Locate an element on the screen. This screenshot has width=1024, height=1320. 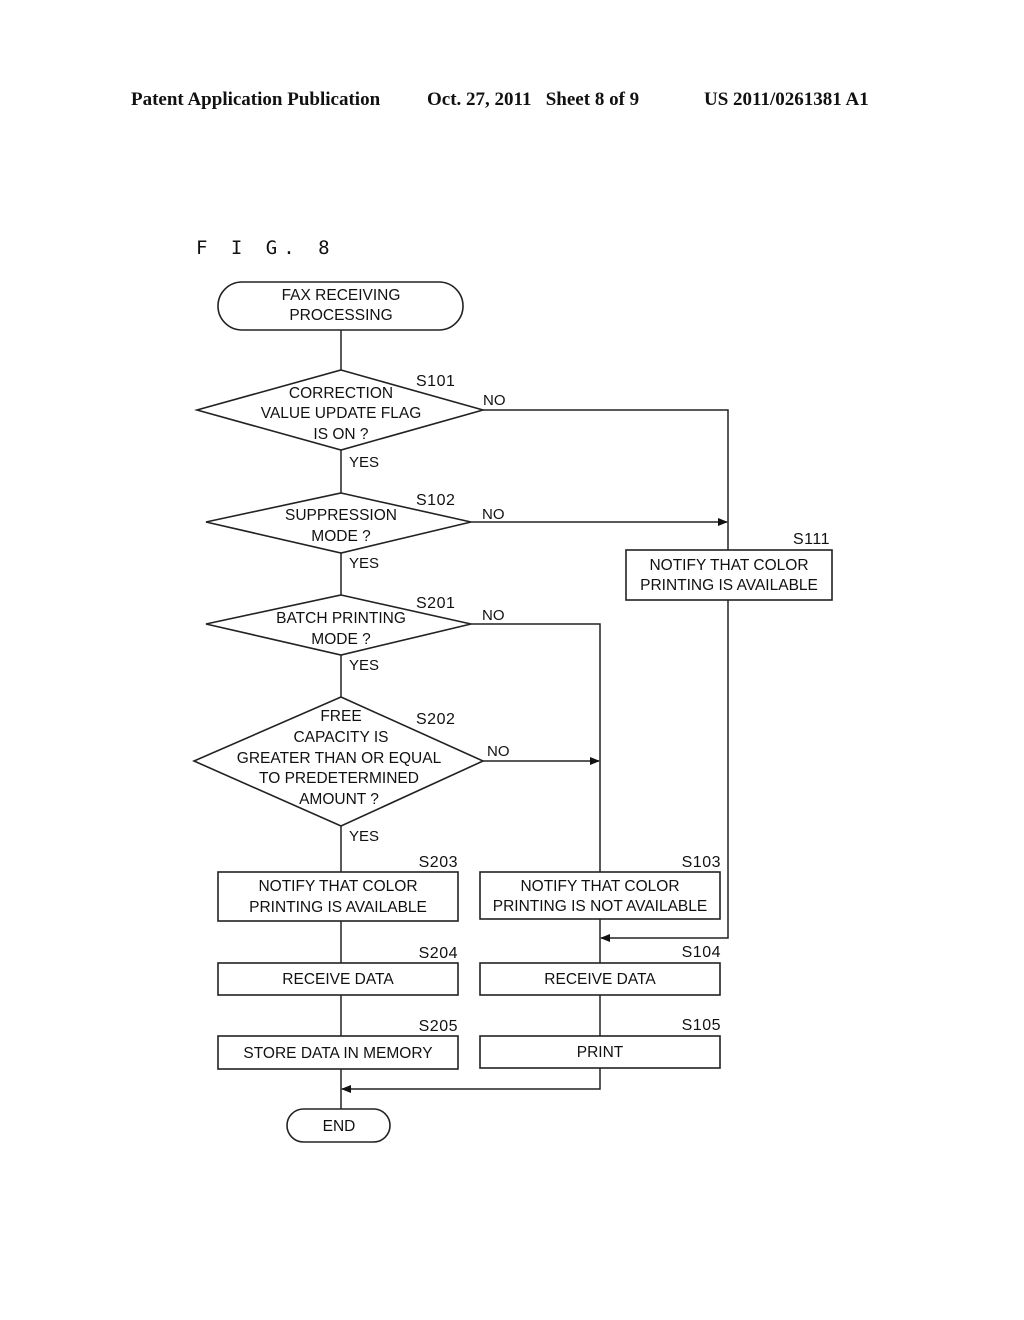
s102-step-id: S102 is located at coordinates (435, 500).